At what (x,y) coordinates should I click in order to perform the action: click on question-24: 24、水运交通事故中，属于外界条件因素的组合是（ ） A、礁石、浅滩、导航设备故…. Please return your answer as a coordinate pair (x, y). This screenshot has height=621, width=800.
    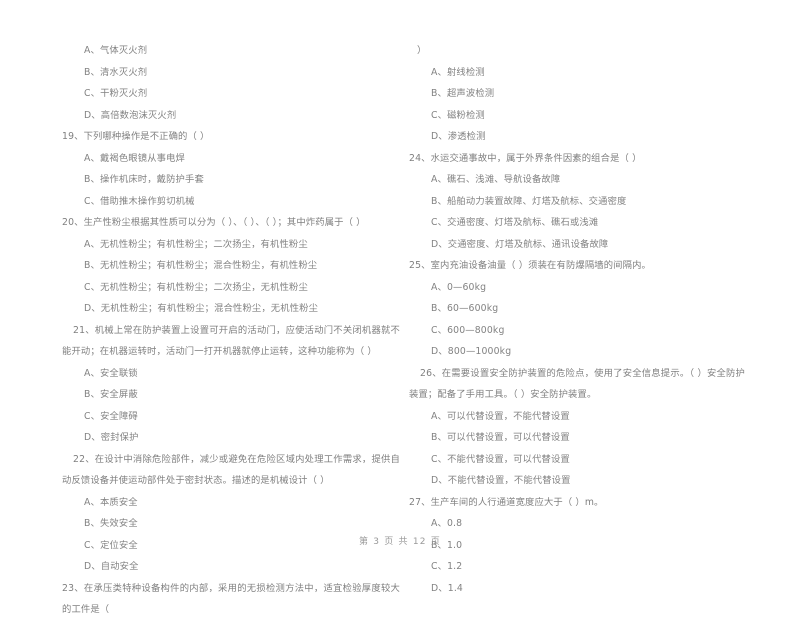
    Looking at the image, I should click on (577, 202).